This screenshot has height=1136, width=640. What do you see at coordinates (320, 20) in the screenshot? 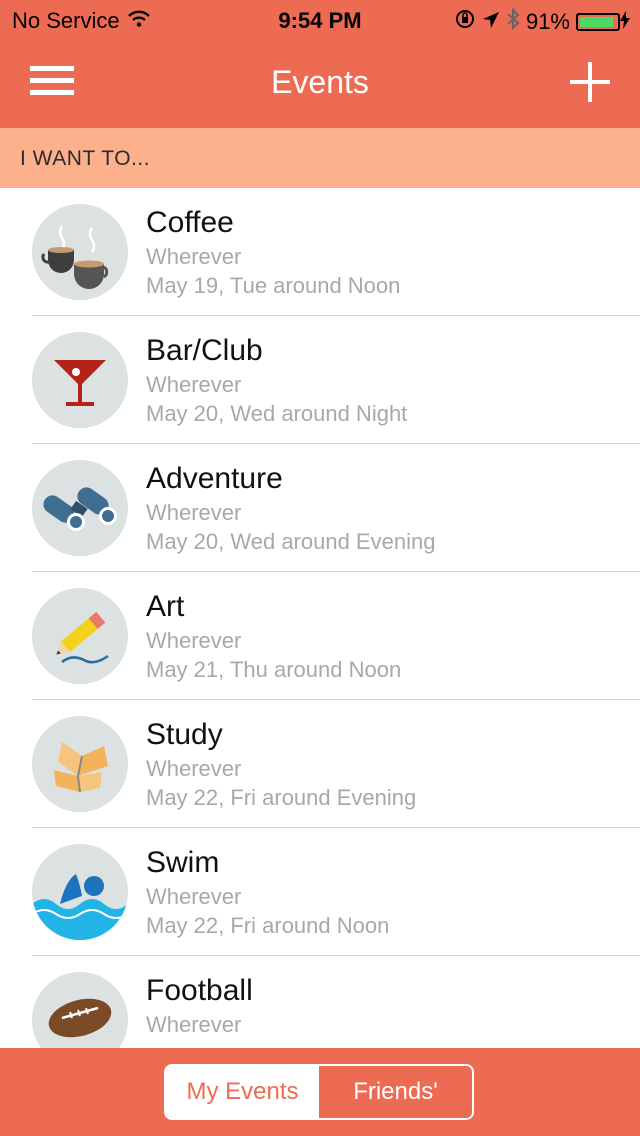
I see `status-bar: No Service 9:54 PM 91%` at bounding box center [320, 20].